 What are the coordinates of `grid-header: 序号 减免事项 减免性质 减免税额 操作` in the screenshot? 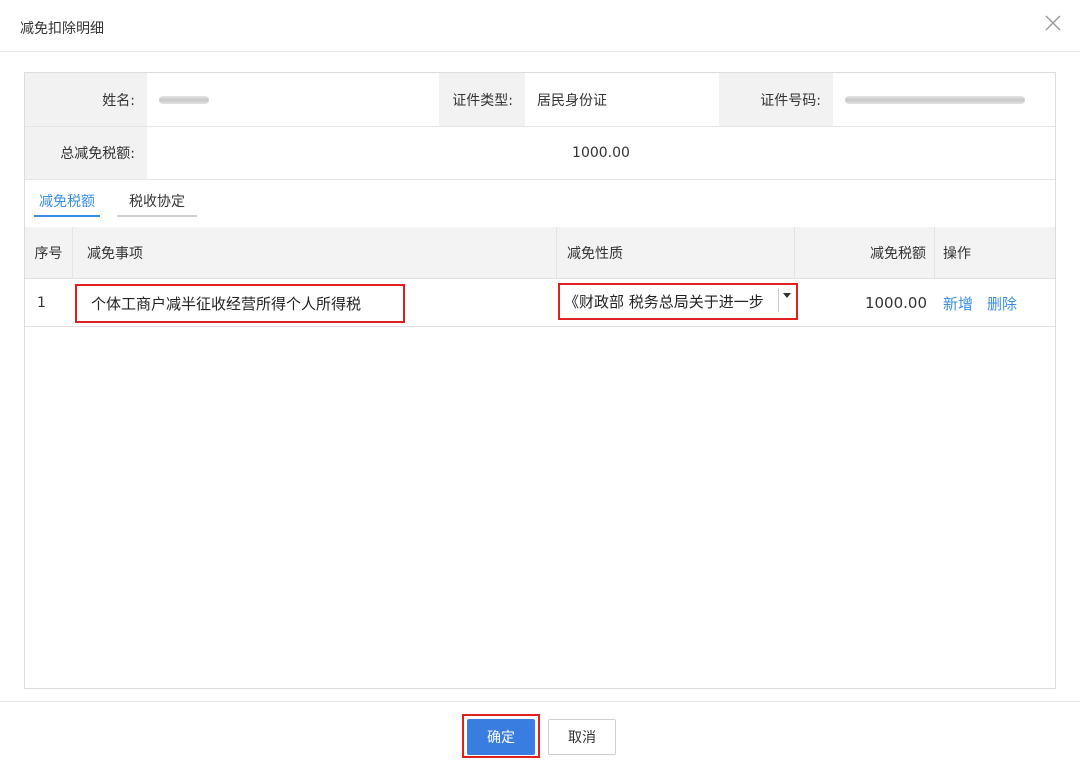 It's located at (540, 253).